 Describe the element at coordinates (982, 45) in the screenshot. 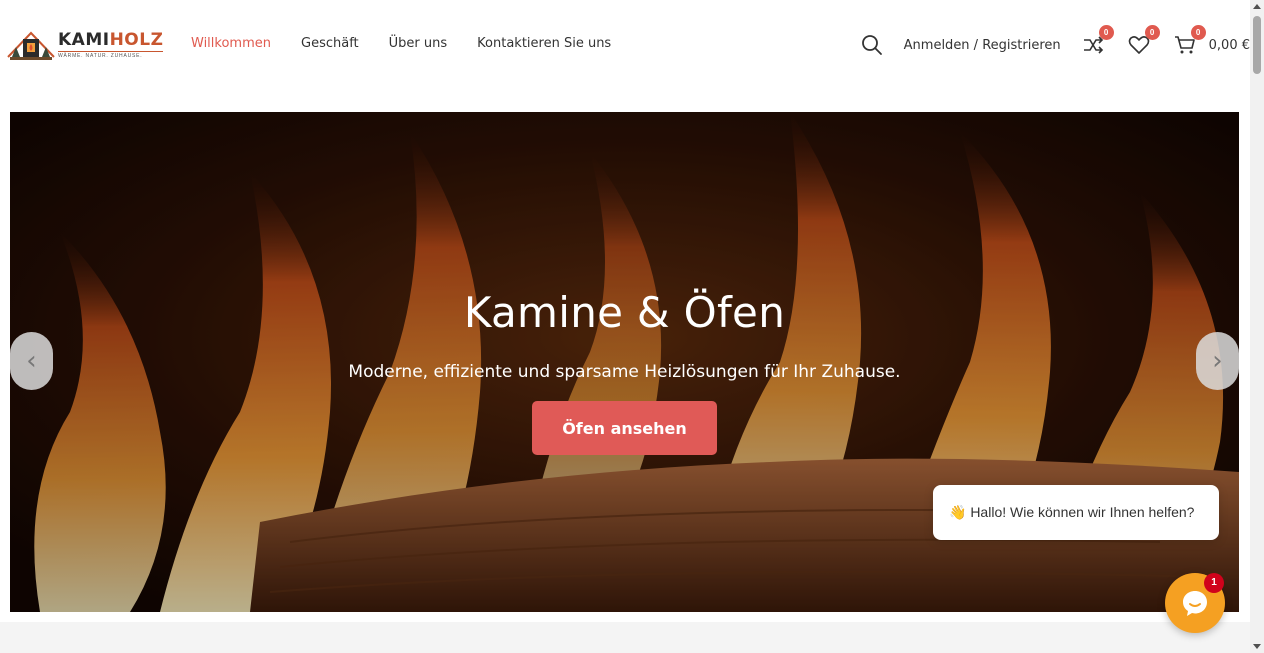

I see `login-register-link: Anmelden / Registrieren` at that location.